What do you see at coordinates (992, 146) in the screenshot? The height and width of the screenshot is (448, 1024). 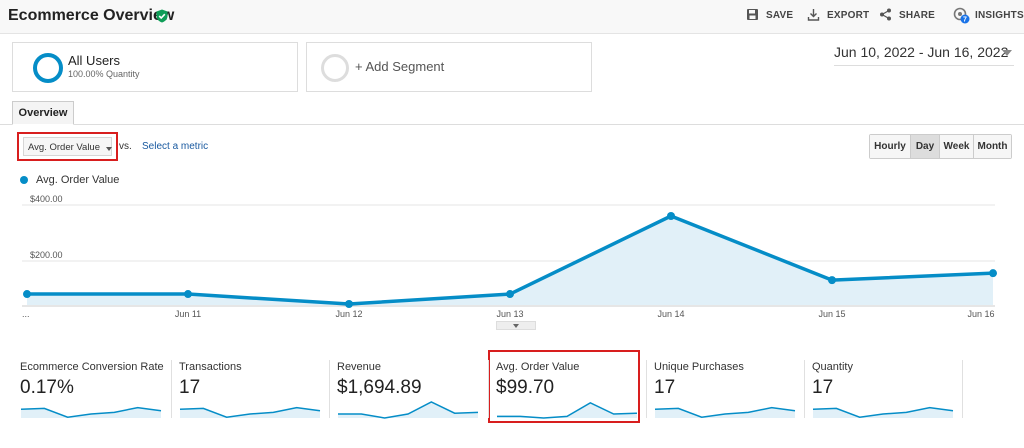 I see `period-month-button: Month` at bounding box center [992, 146].